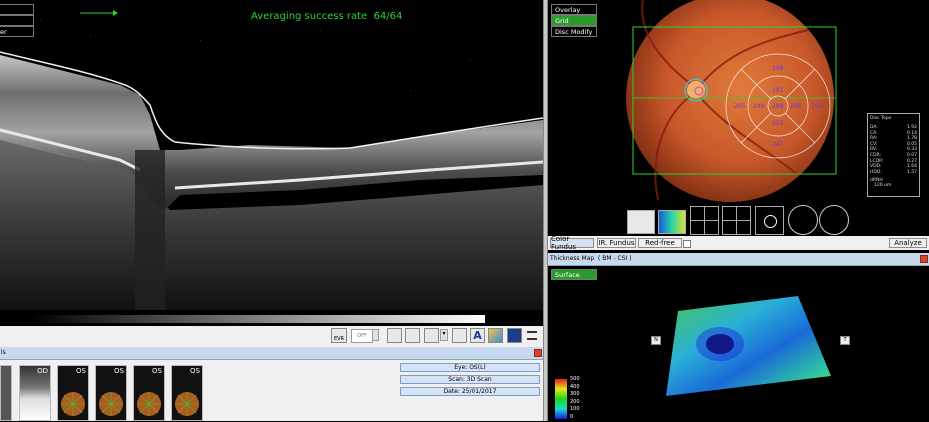 The width and height of the screenshot is (929, 422). I want to click on grid-value-top-inner: 291, so click(778, 90).